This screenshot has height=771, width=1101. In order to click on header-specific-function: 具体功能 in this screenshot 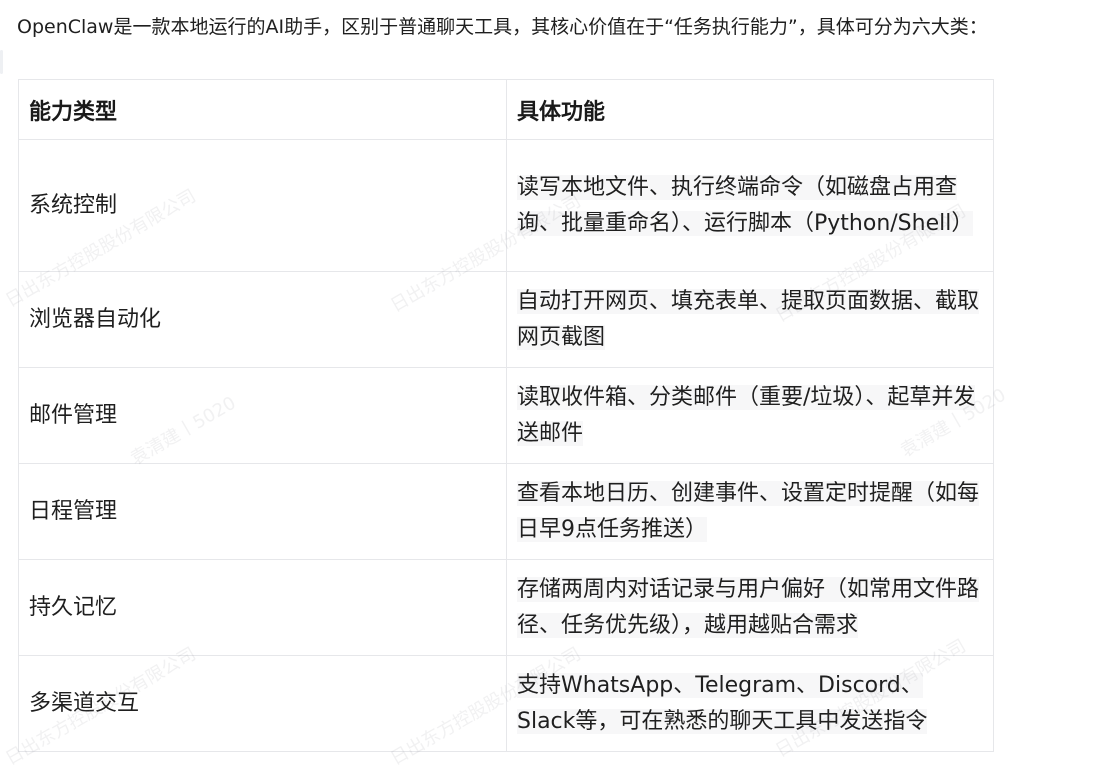, I will do `click(750, 109)`.